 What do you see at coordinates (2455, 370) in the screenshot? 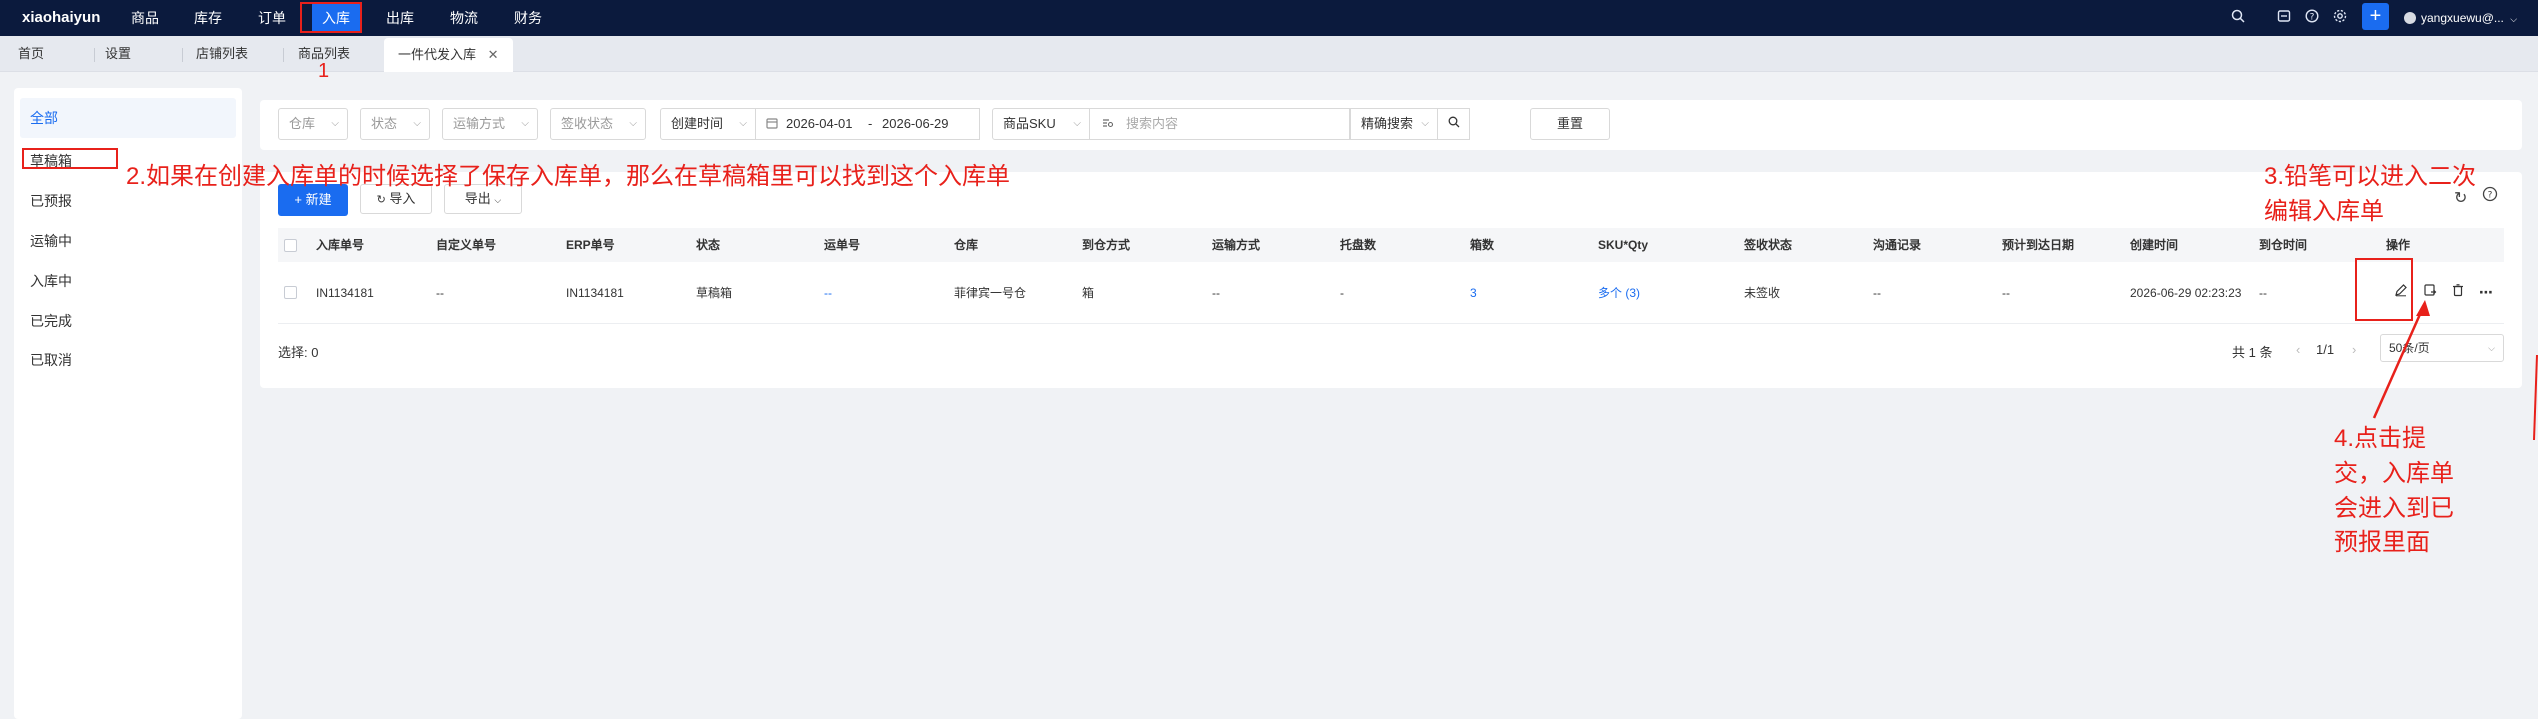
I see `annotation-arrows` at bounding box center [2455, 370].